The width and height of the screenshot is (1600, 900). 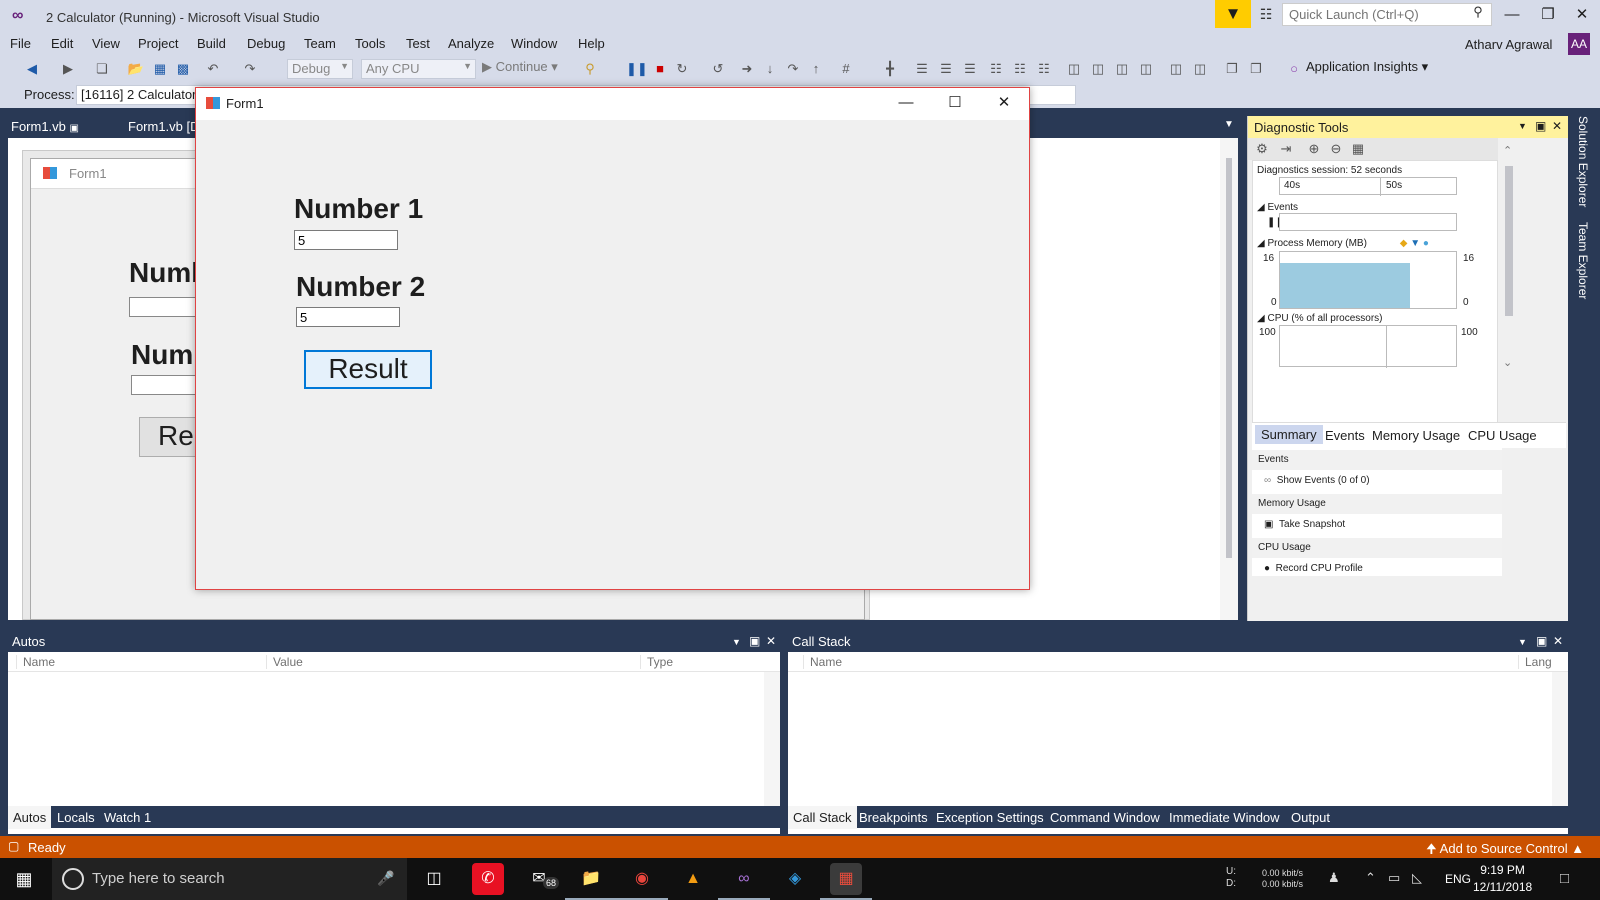 What do you see at coordinates (1294, 69) in the screenshot?
I see `lightbulb-icon: ○` at bounding box center [1294, 69].